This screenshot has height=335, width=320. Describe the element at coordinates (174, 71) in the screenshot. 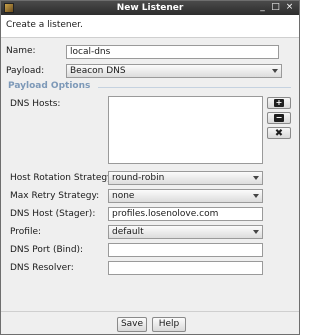

I see `payload-select: Beacon DNS` at that location.